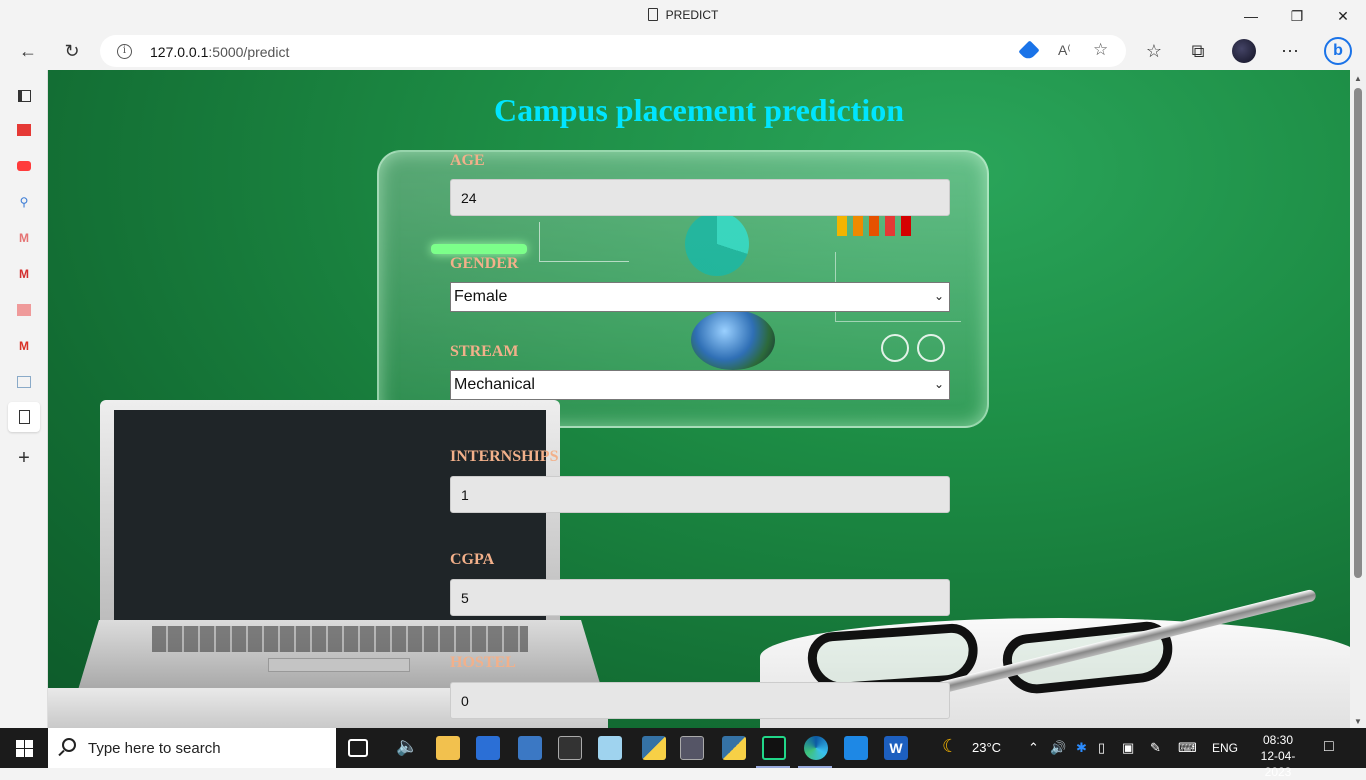 The height and width of the screenshot is (780, 1366). Describe the element at coordinates (339, 665) in the screenshot. I see `trackpad` at that location.